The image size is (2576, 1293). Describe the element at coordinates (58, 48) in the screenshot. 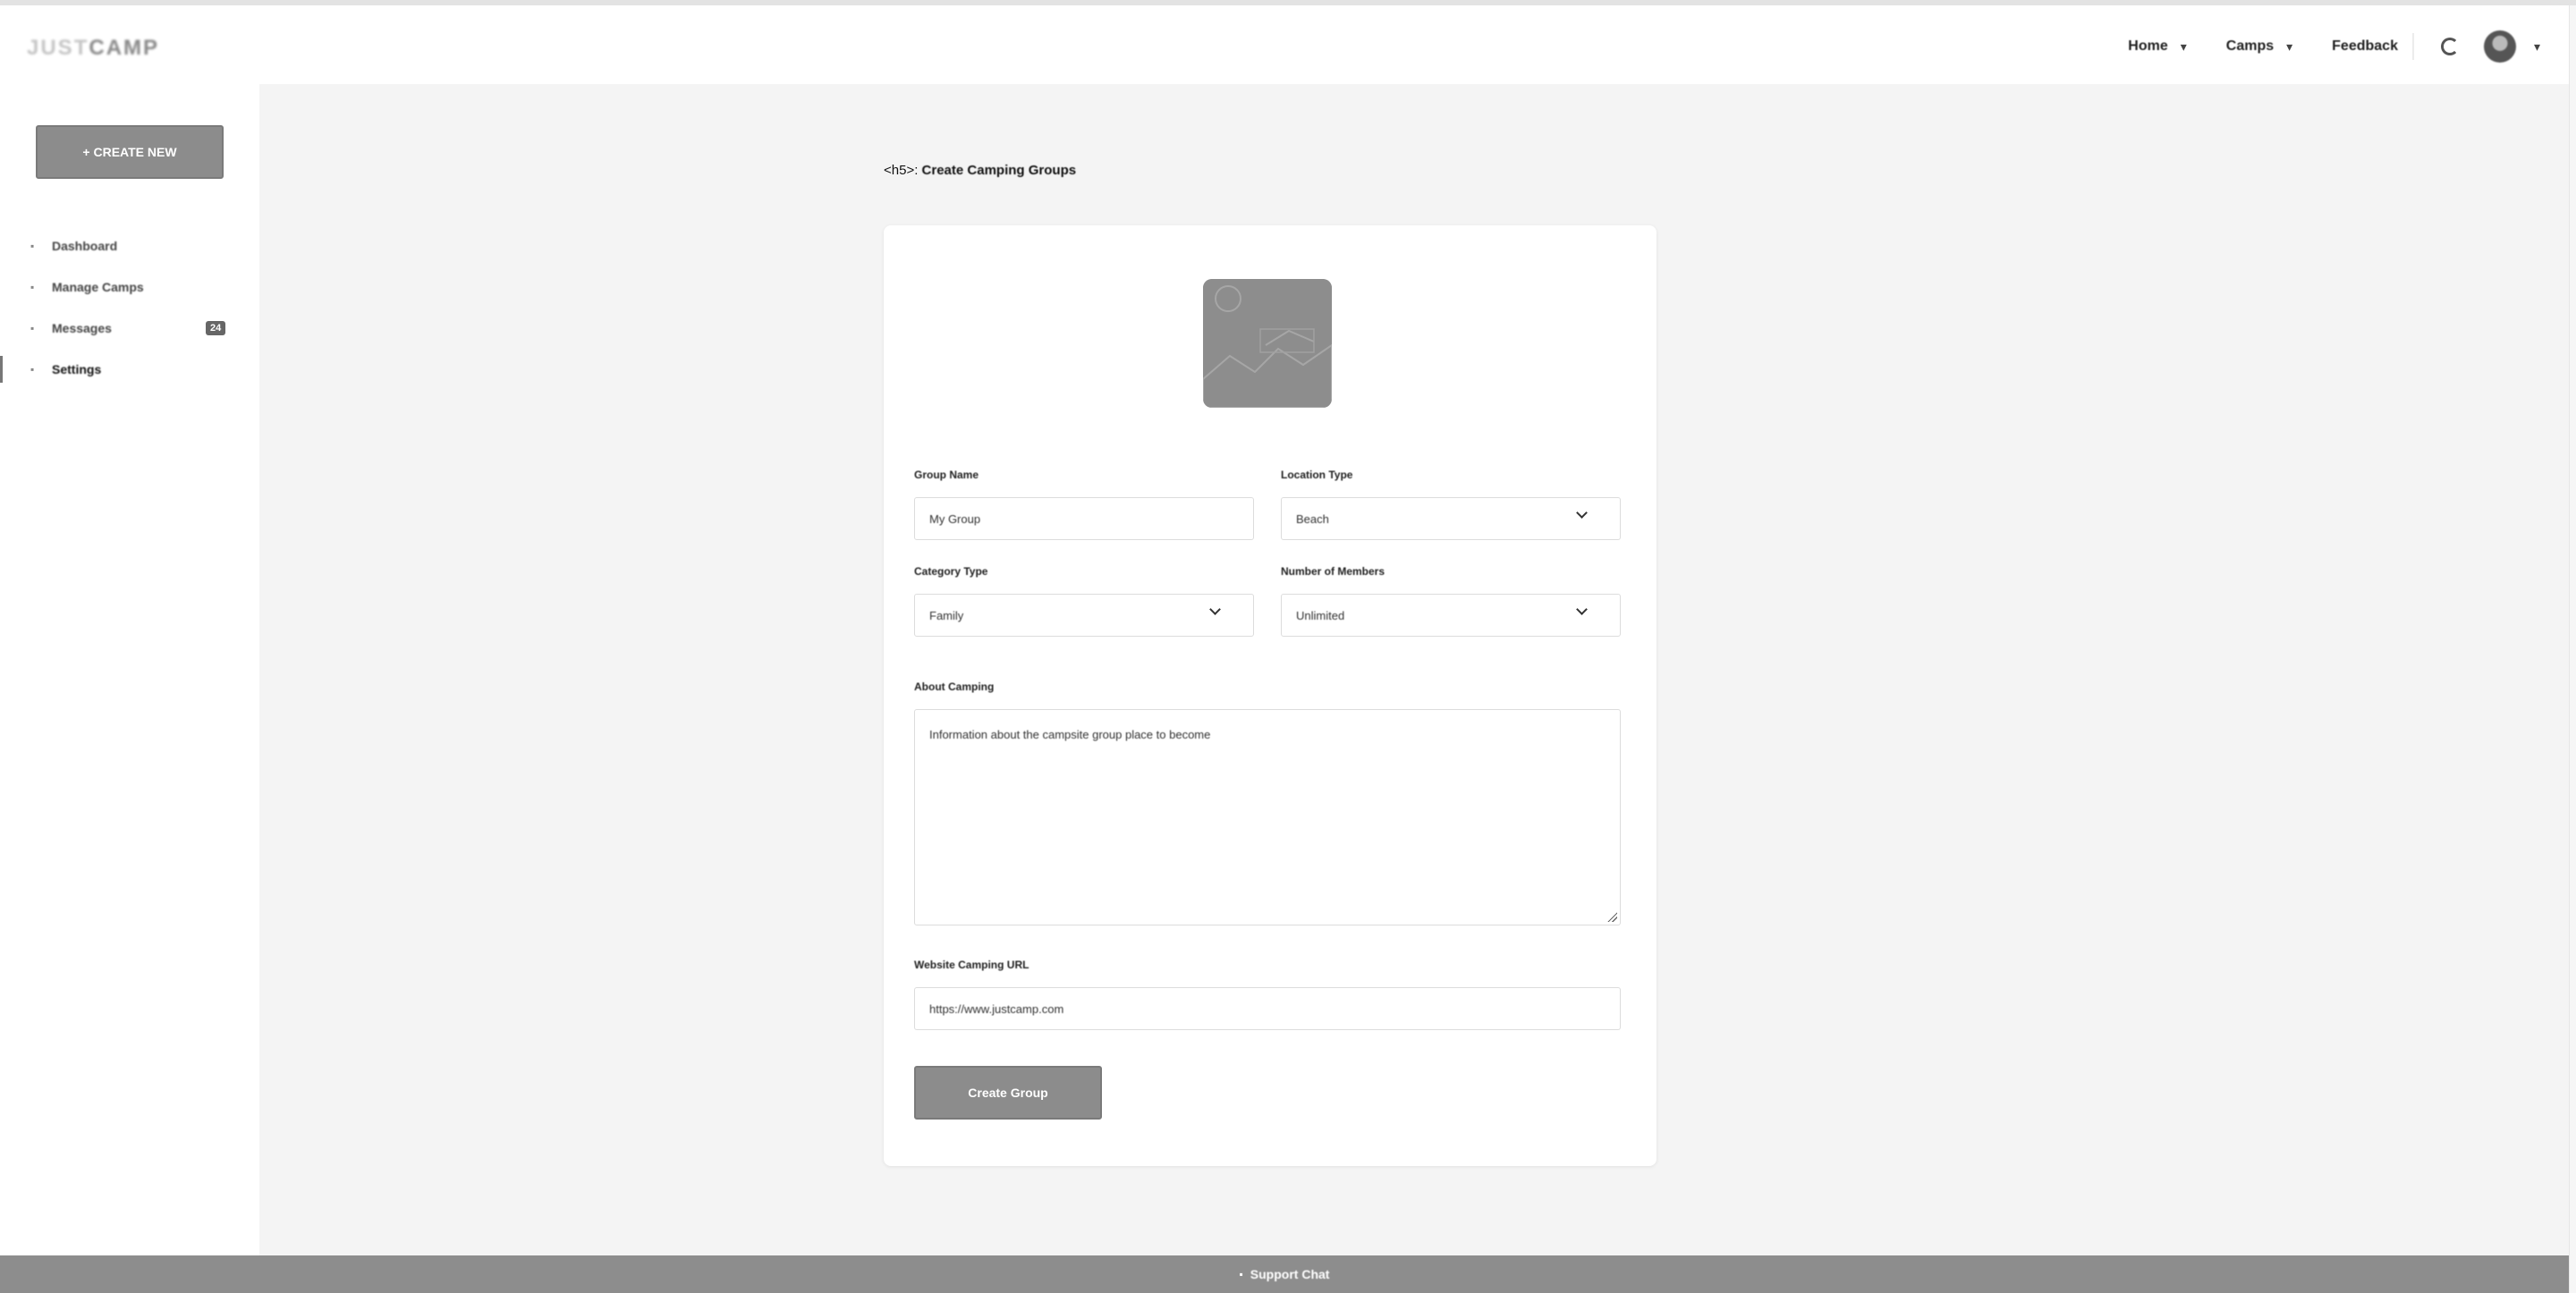

I see `logo-part1: JUST` at that location.